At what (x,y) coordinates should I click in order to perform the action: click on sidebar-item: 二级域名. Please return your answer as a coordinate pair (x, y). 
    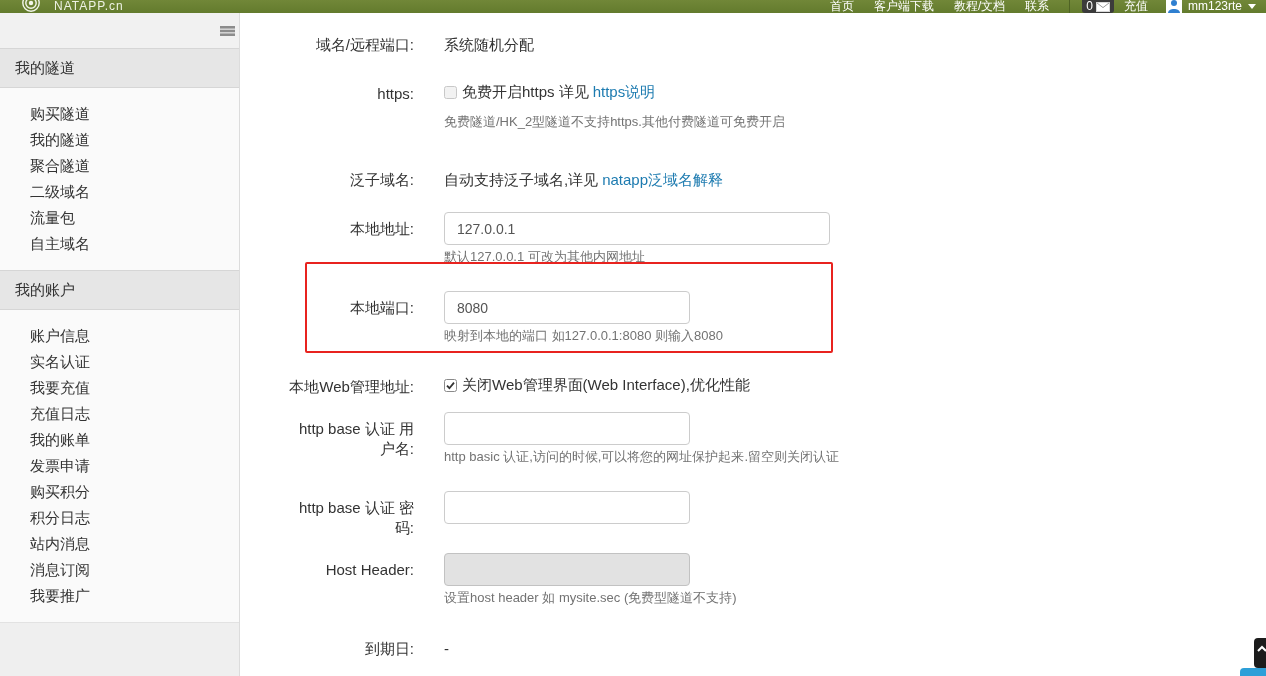
    Looking at the image, I should click on (134, 192).